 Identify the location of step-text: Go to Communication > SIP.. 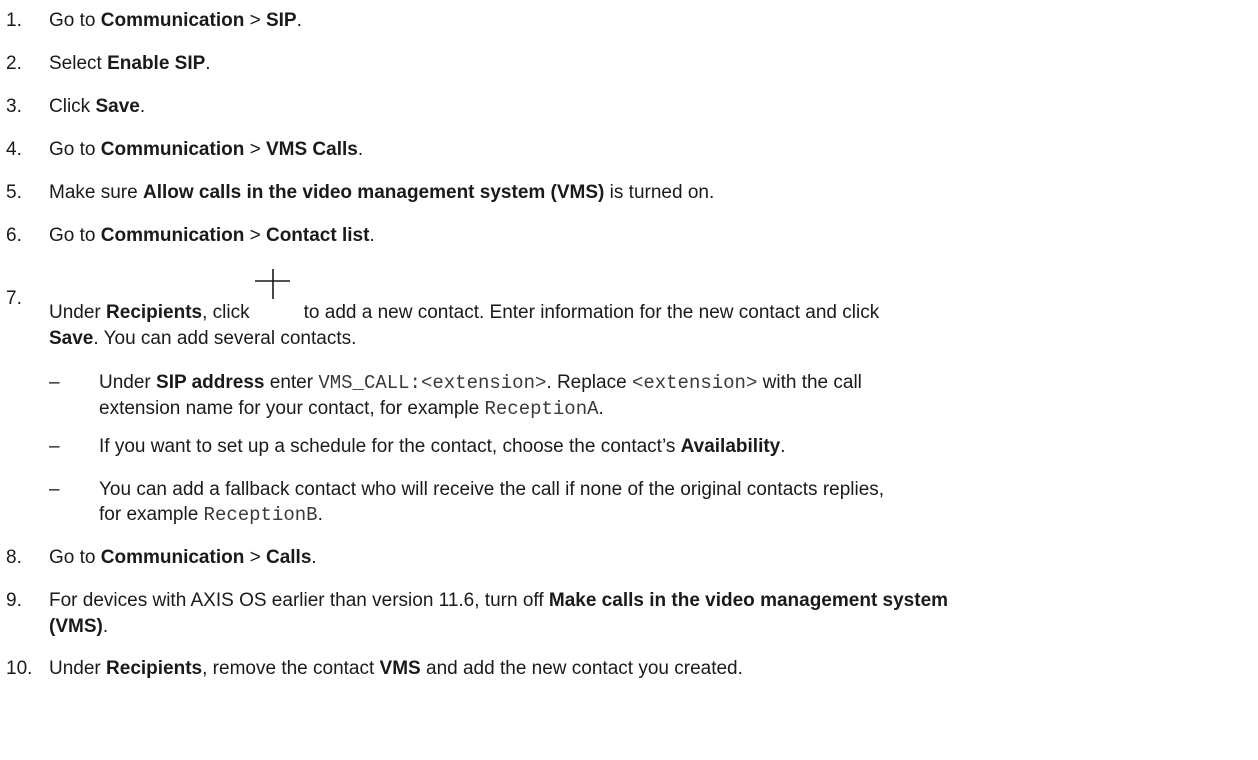
(175, 20).